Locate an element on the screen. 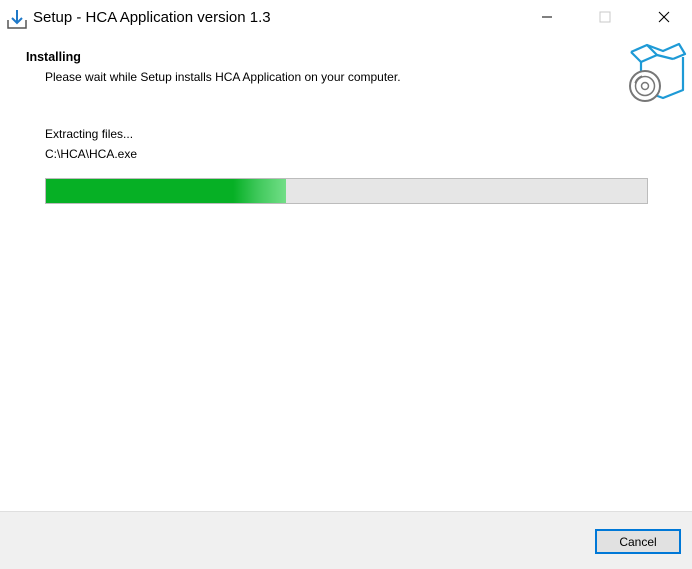 The width and height of the screenshot is (692, 569). window-title: Setup - HCA Application version 1.3 is located at coordinates (152, 17).